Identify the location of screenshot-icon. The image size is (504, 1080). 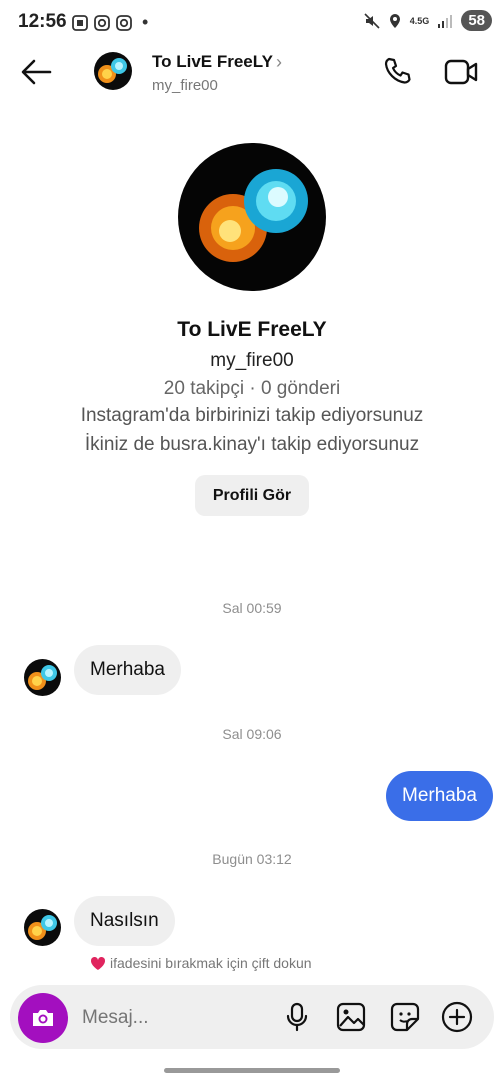
(80, 22).